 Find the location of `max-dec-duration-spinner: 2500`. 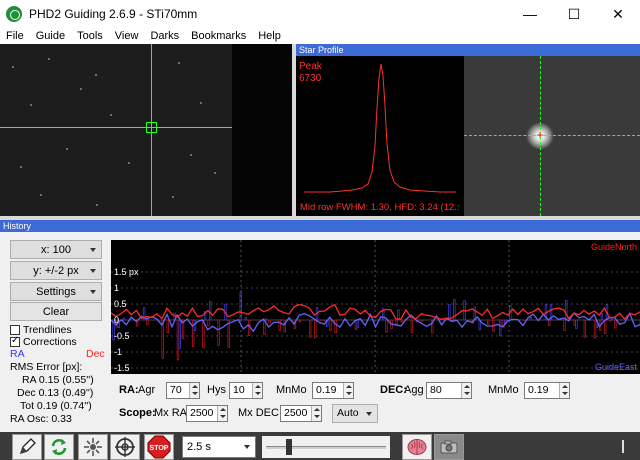

max-dec-duration-spinner: 2500 is located at coordinates (301, 413).